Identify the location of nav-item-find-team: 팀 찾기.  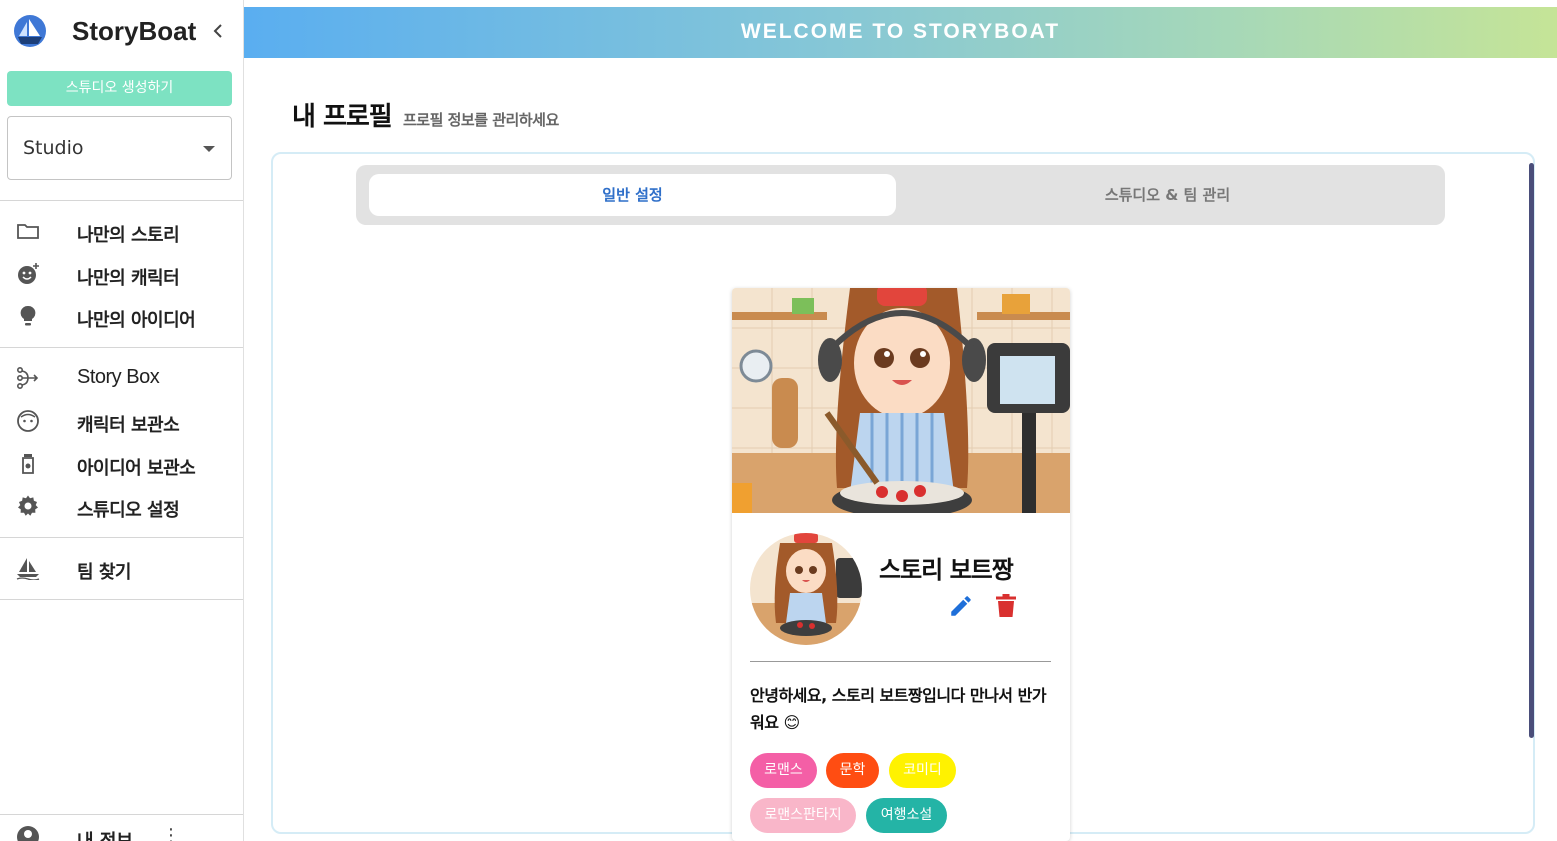
(121, 568).